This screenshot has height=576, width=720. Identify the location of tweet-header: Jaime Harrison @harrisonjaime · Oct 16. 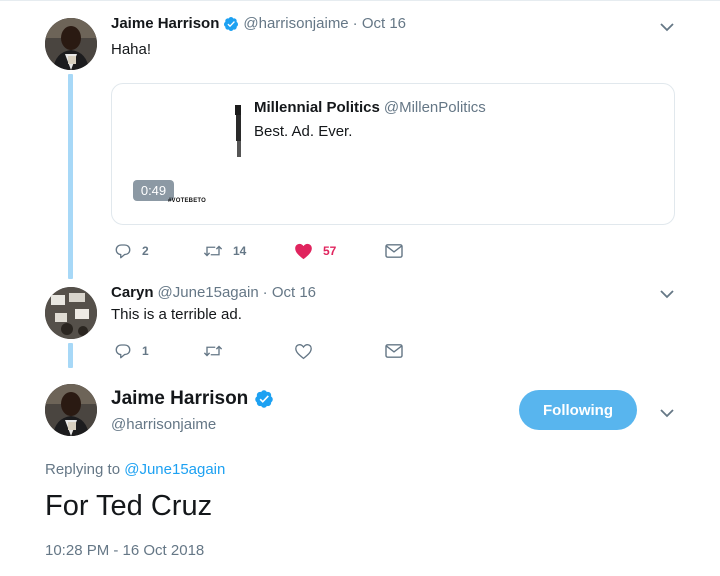
(258, 23).